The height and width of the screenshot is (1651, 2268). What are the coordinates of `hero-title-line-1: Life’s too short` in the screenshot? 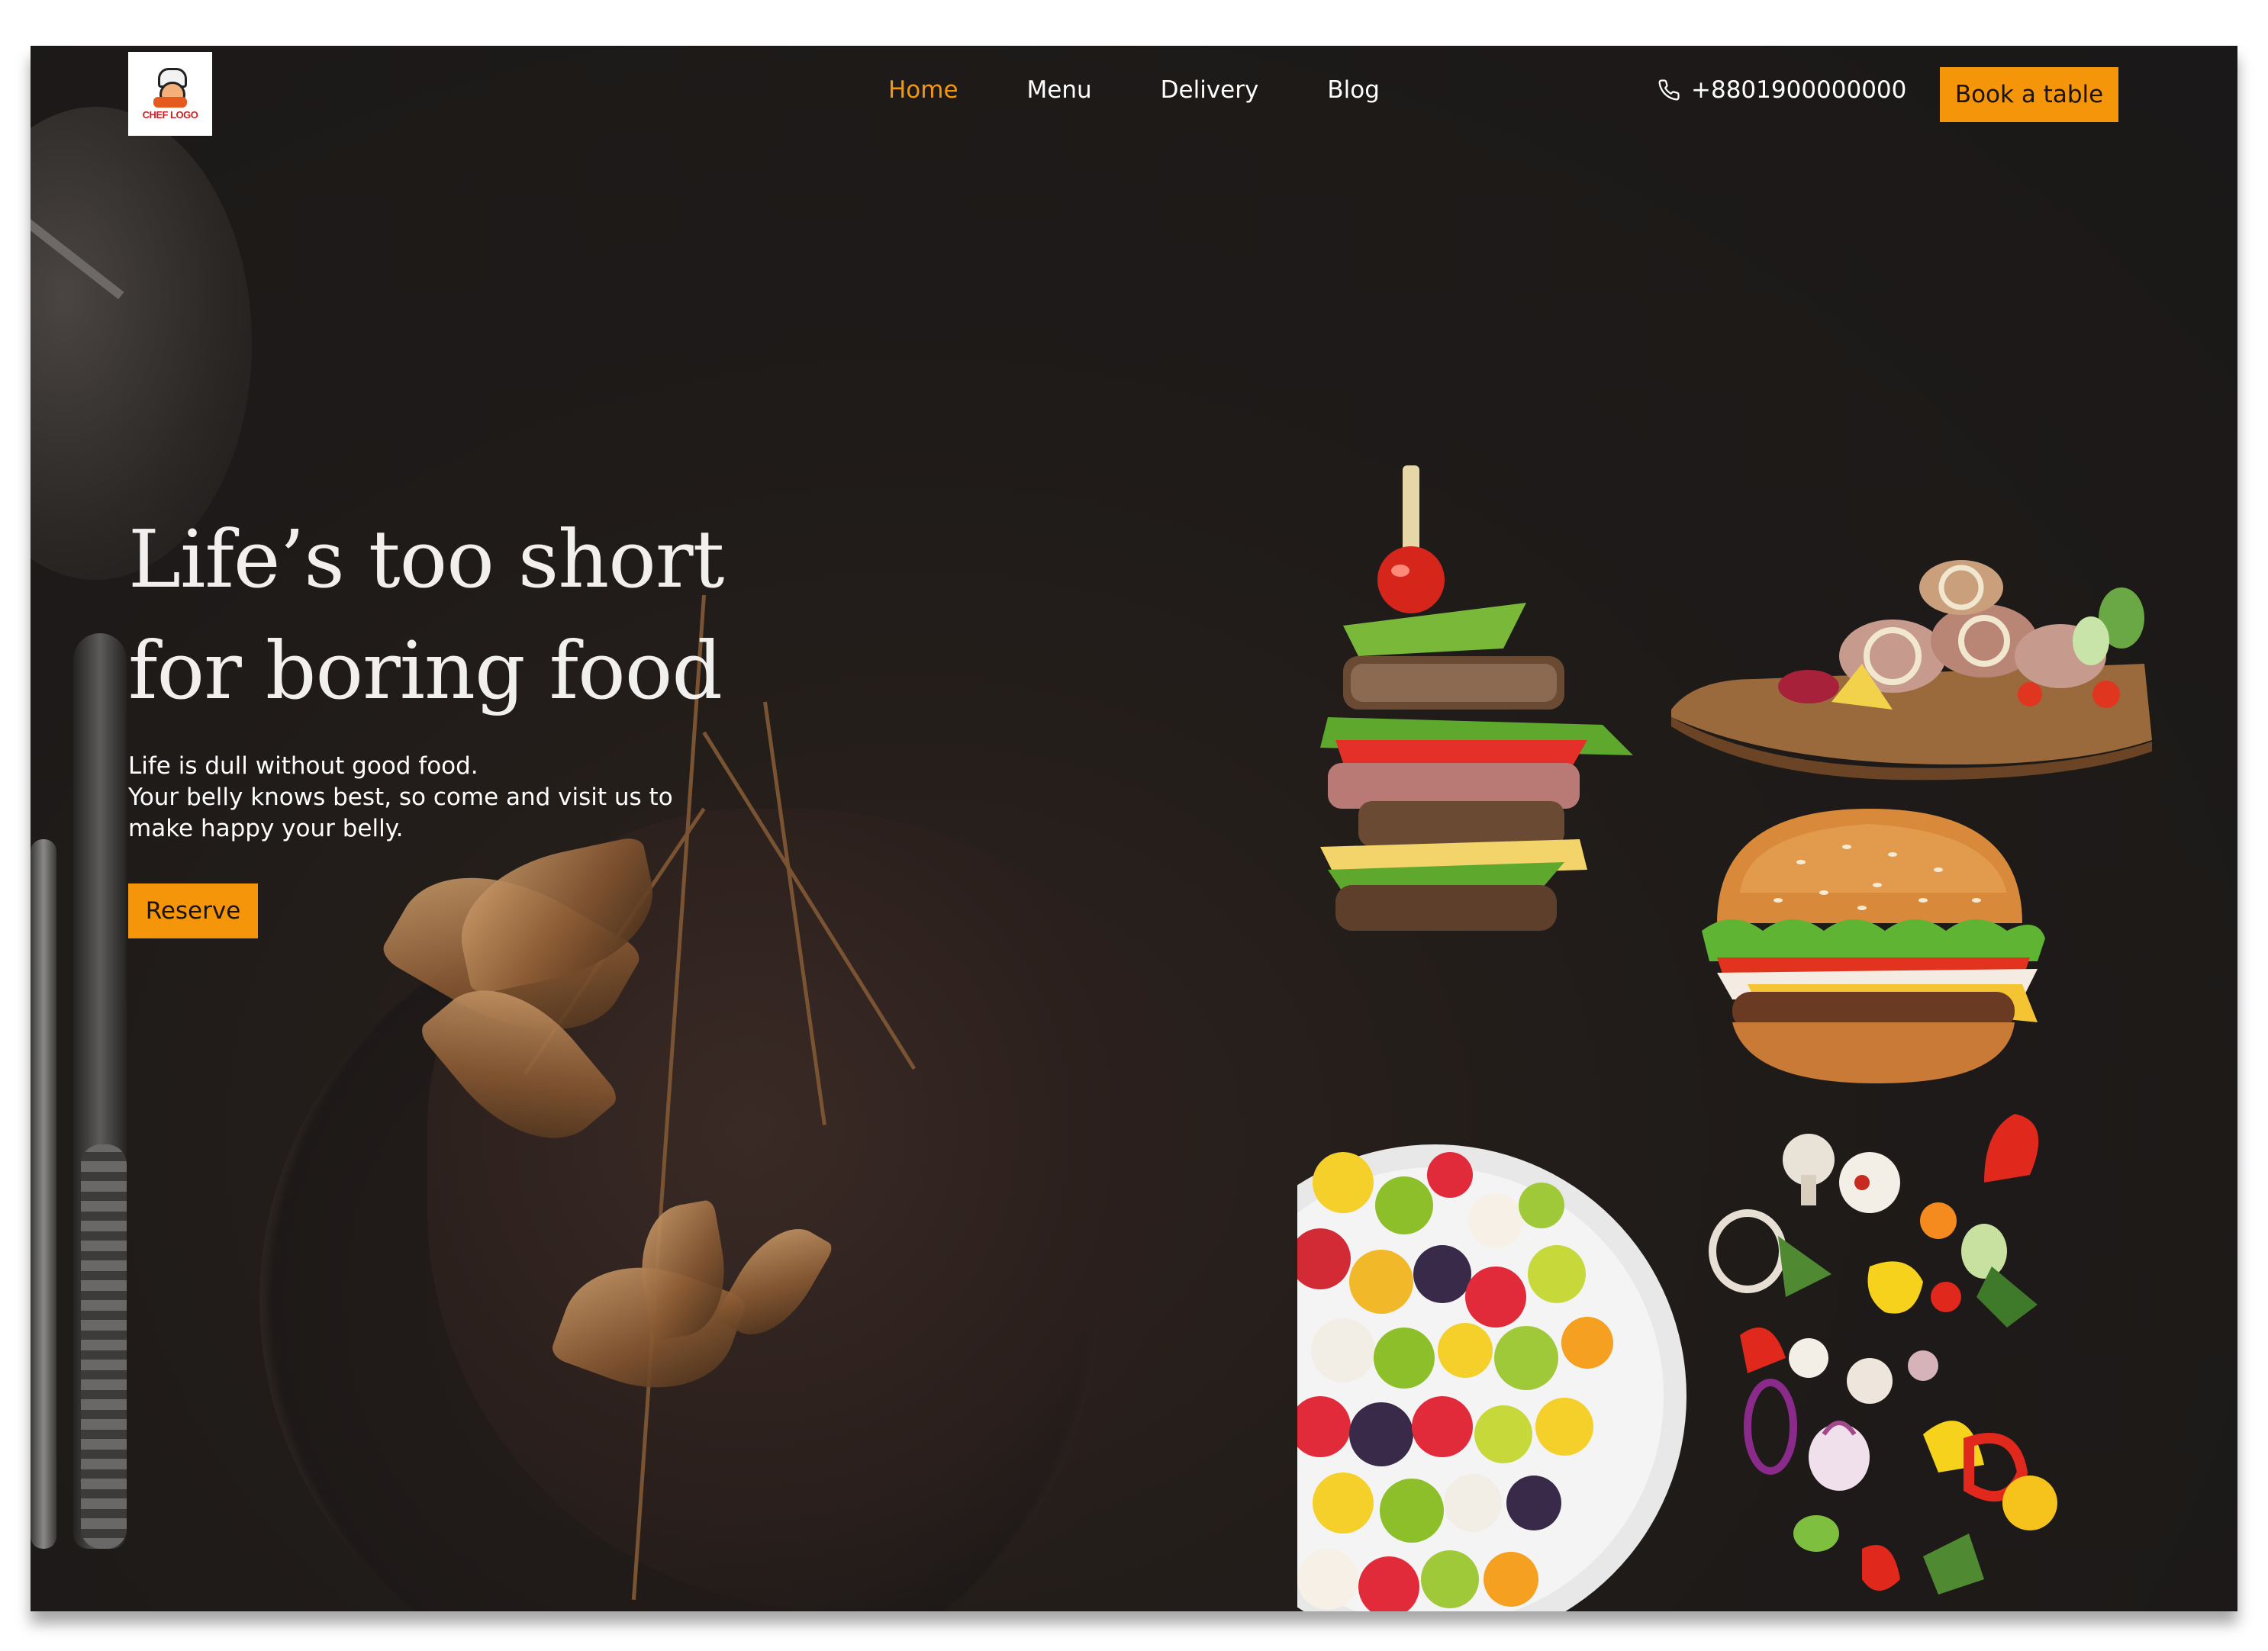 It's located at (426, 559).